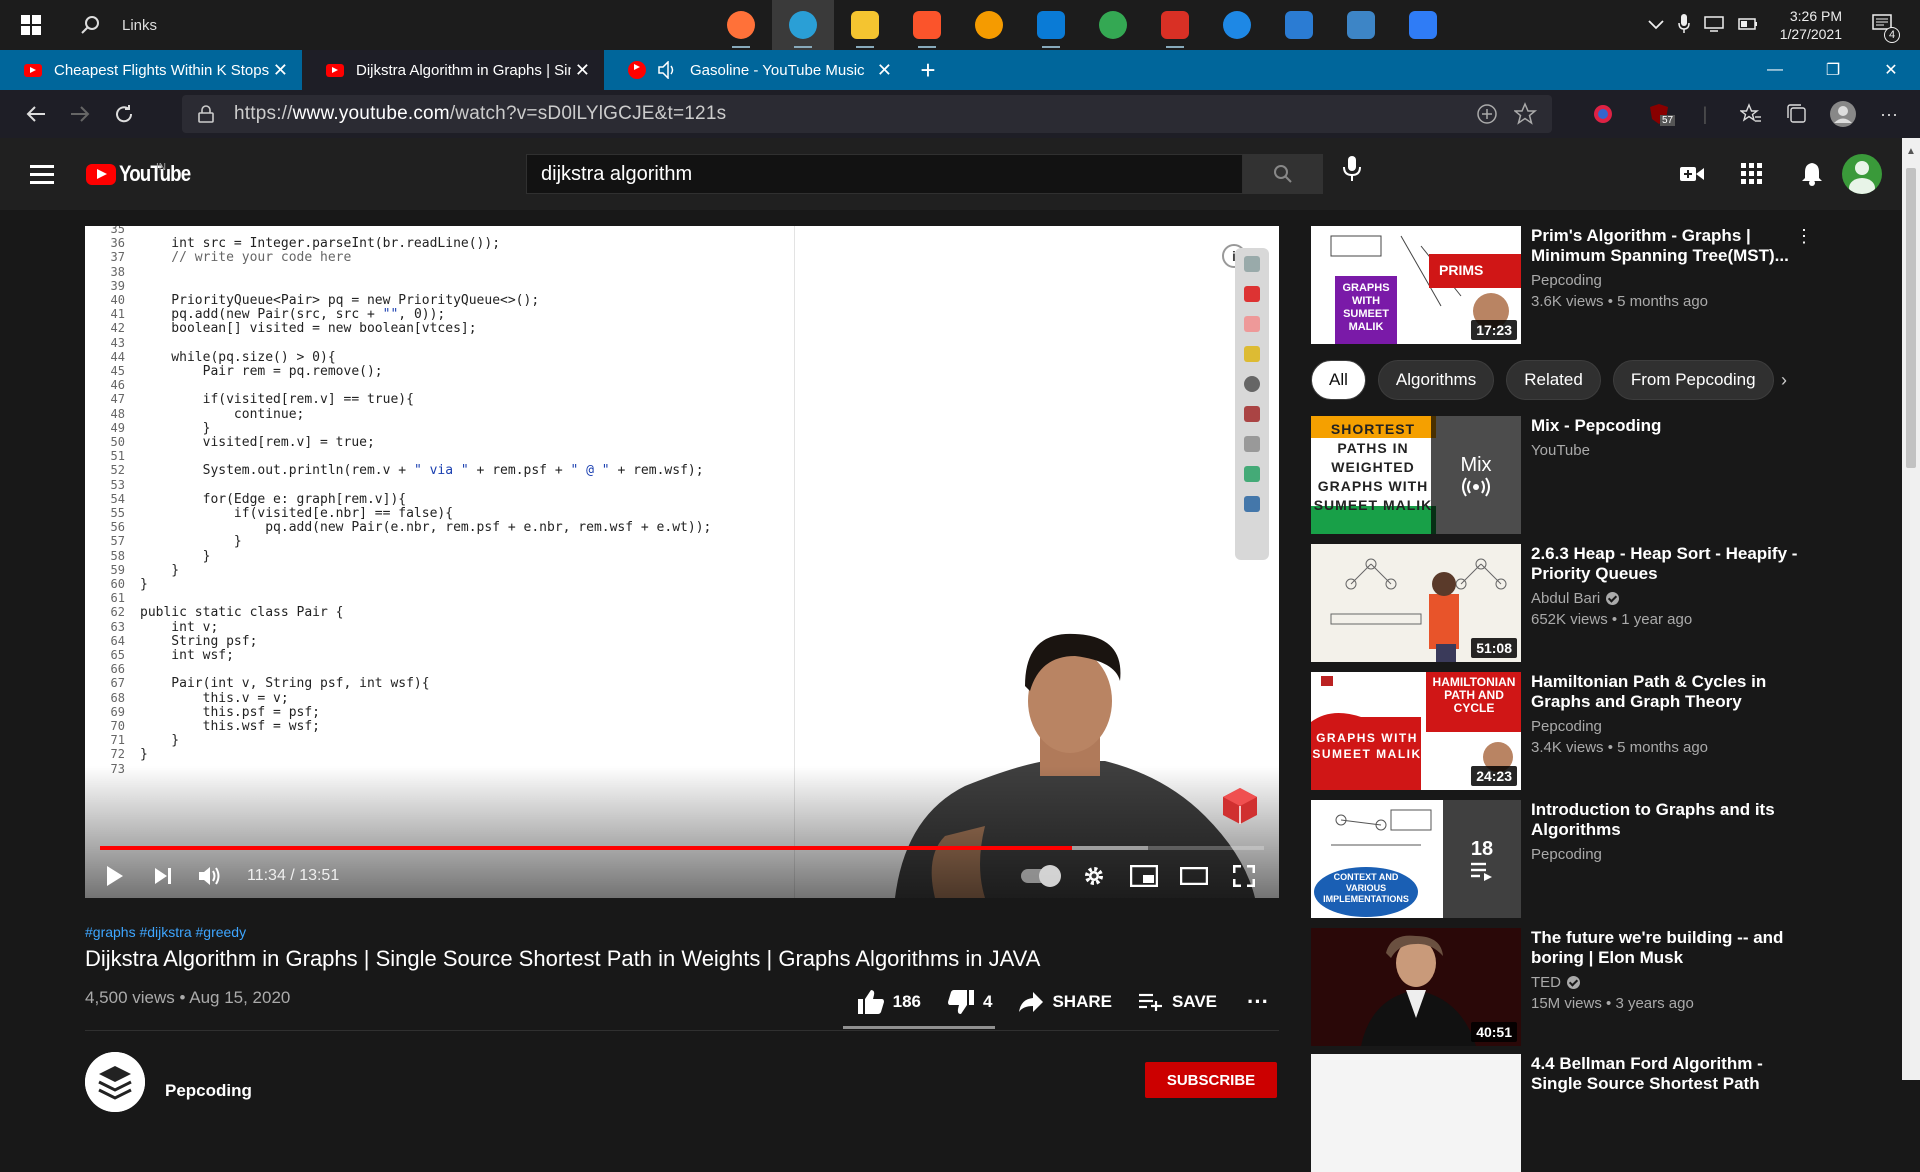 This screenshot has height=1172, width=1920. Describe the element at coordinates (1911, 318) in the screenshot. I see `scrollbar-thumb` at that location.